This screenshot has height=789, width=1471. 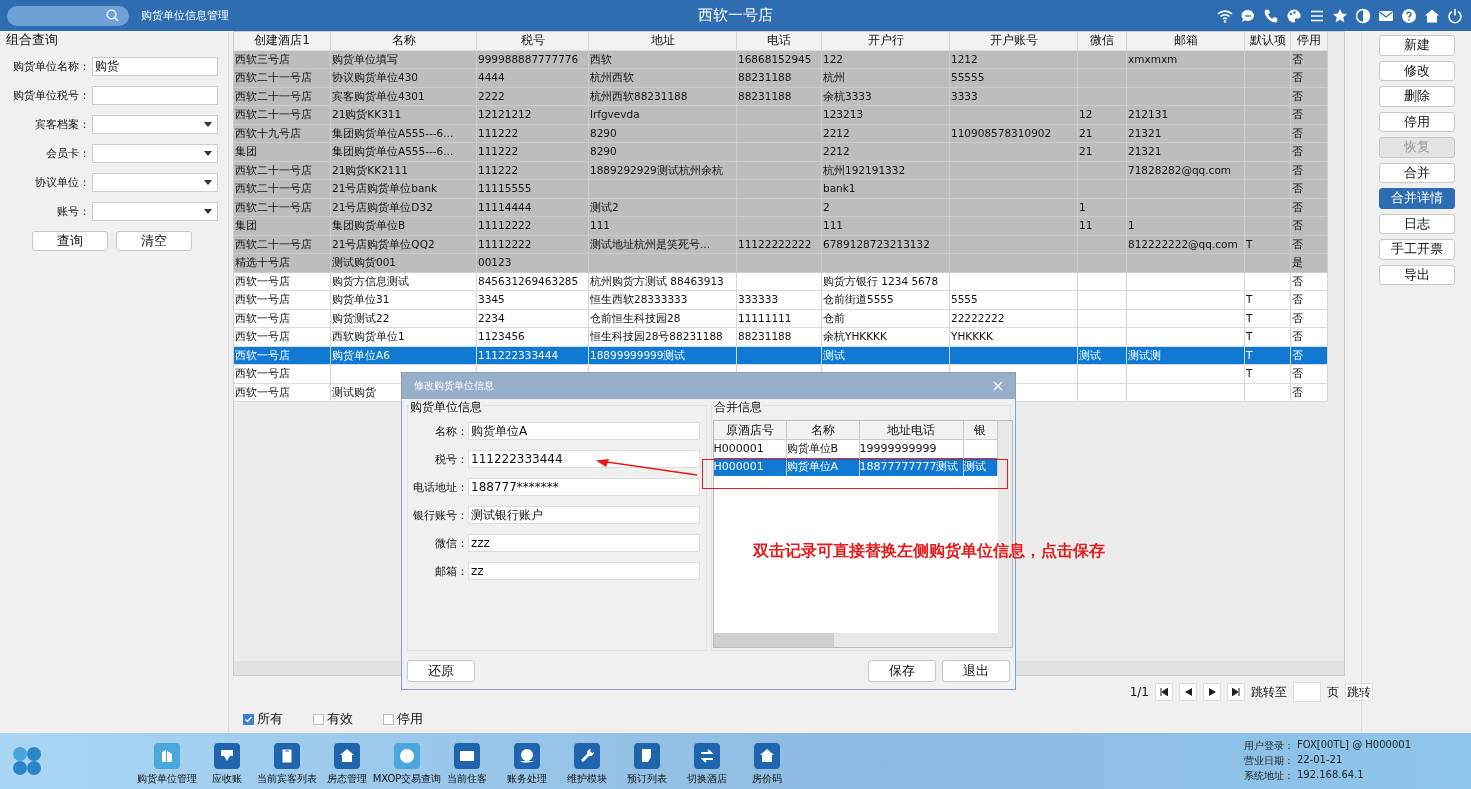 What do you see at coordinates (964, 95) in the screenshot?
I see `table-cell: 3333` at bounding box center [964, 95].